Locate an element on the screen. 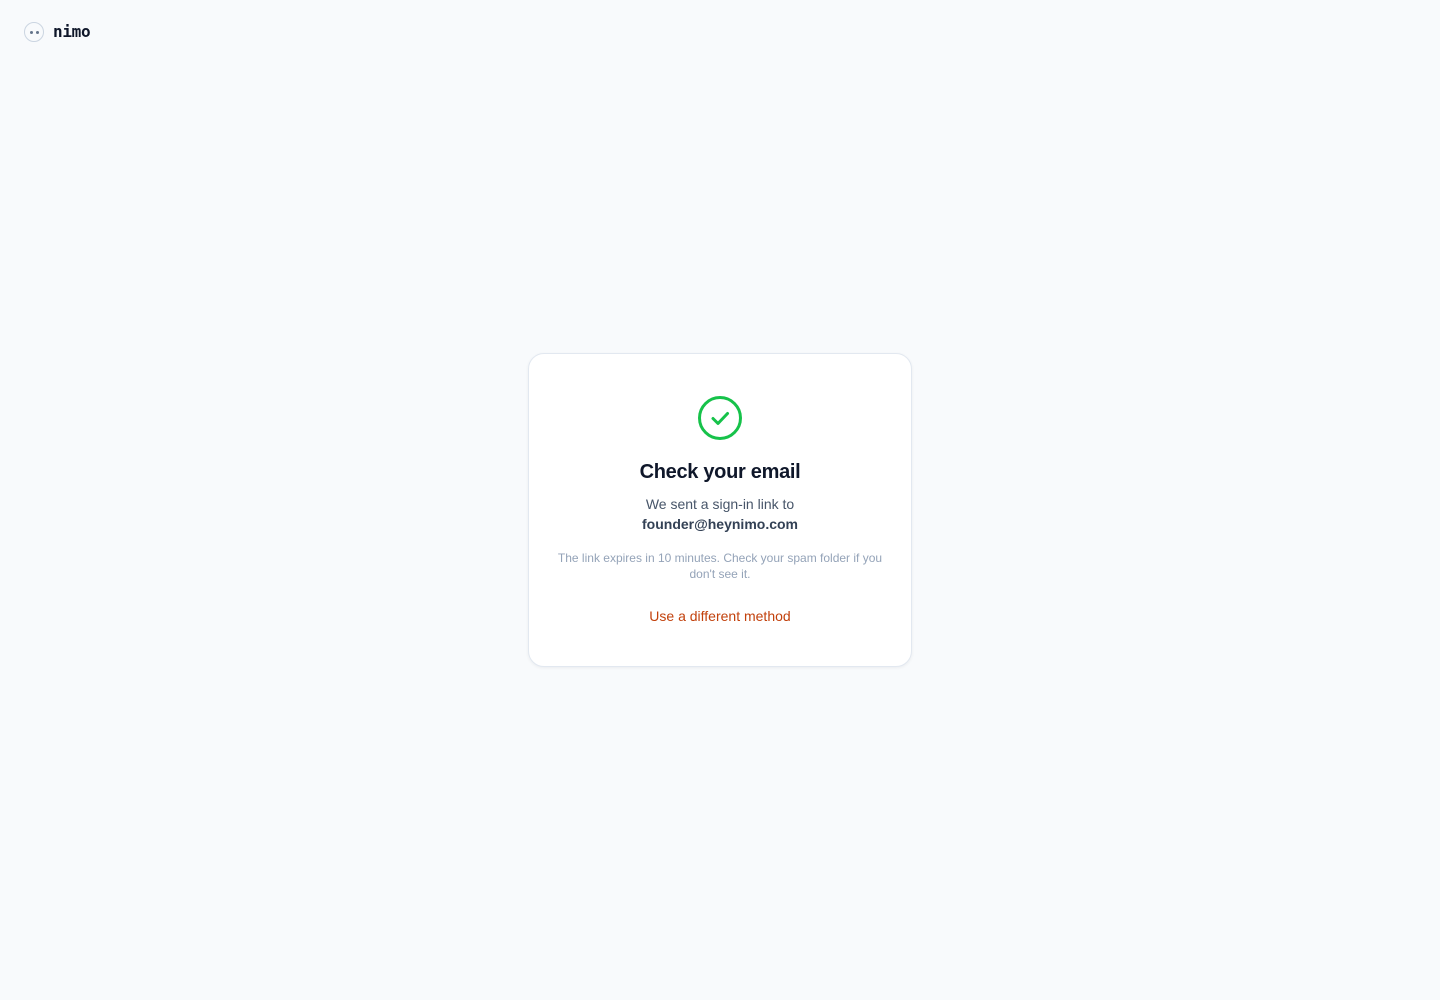 Image resolution: width=1440 pixels, height=1000 pixels. brand-name: nimo is located at coordinates (72, 31).